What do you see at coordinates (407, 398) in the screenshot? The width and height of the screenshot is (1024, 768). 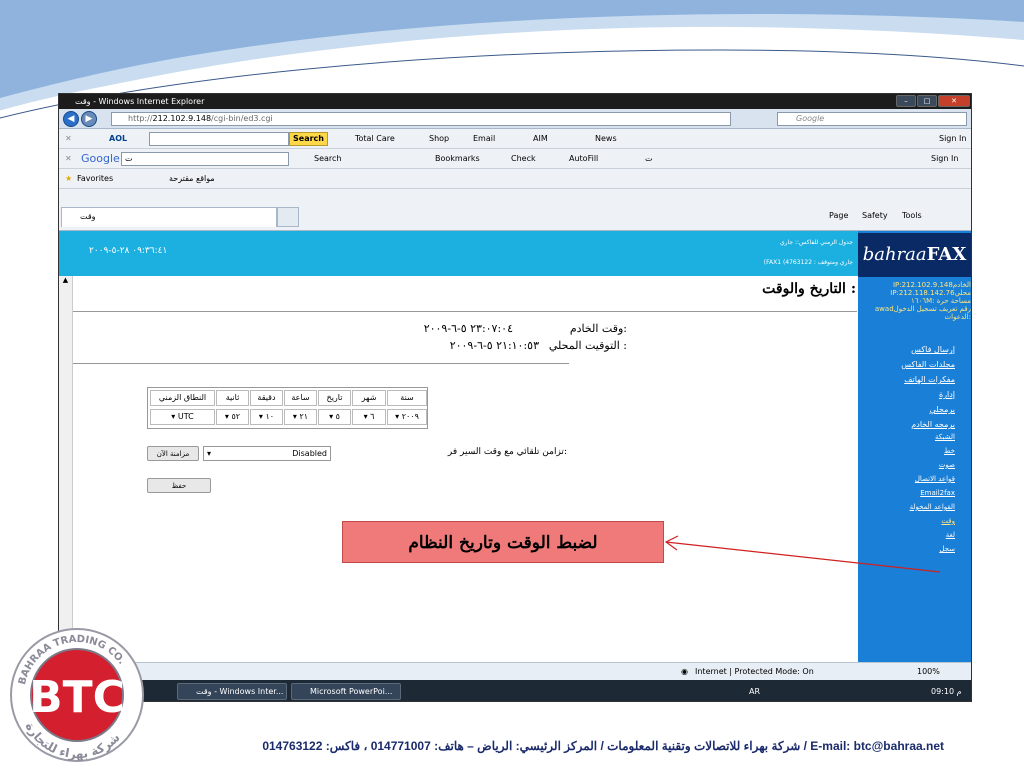 I see `header-year: سنة` at bounding box center [407, 398].